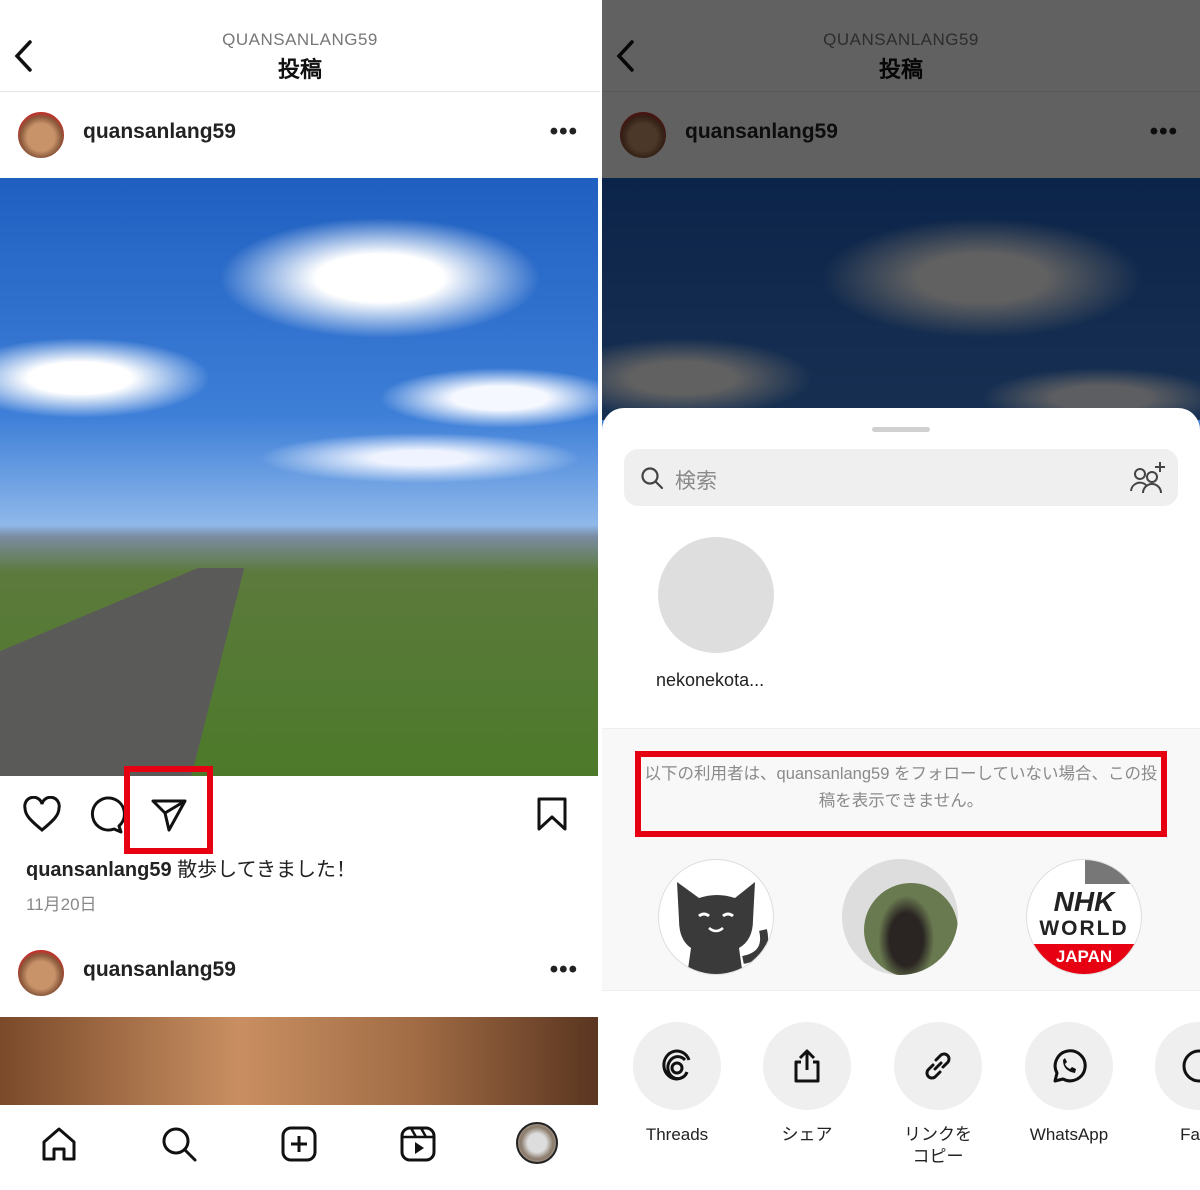 The height and width of the screenshot is (1190, 1200). I want to click on search-placeholder: 検索, so click(696, 481).